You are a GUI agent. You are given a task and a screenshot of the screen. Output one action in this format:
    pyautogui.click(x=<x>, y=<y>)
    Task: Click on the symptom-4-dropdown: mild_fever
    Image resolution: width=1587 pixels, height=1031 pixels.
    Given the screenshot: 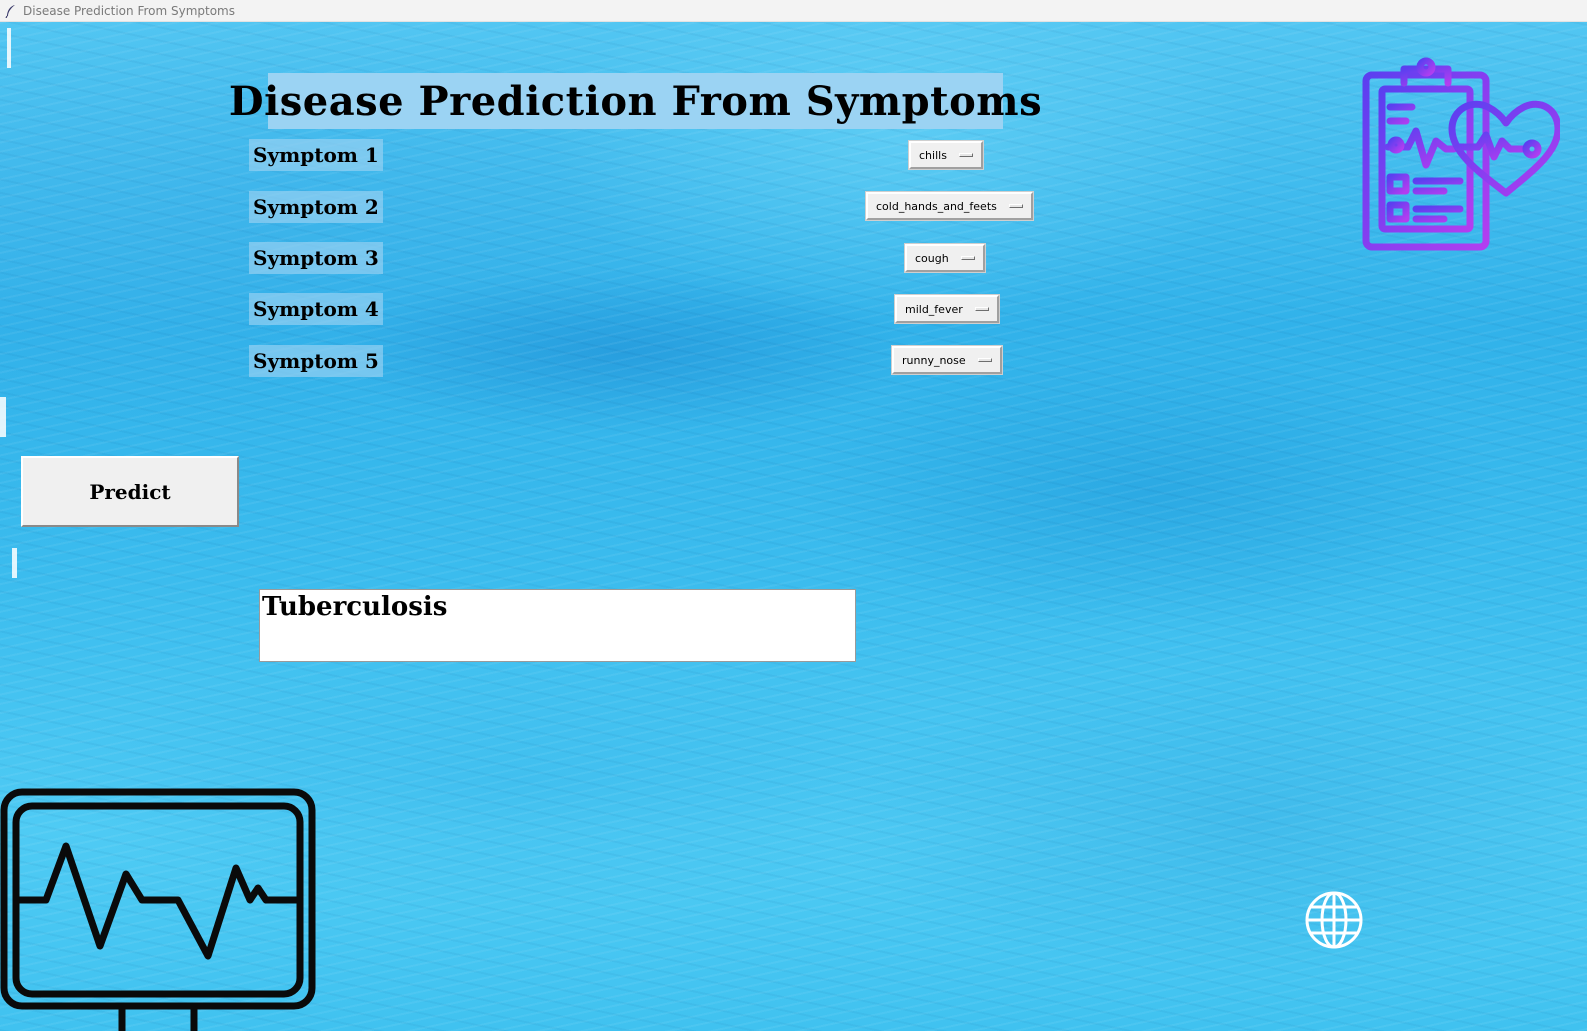 What is the action you would take?
    pyautogui.click(x=947, y=309)
    